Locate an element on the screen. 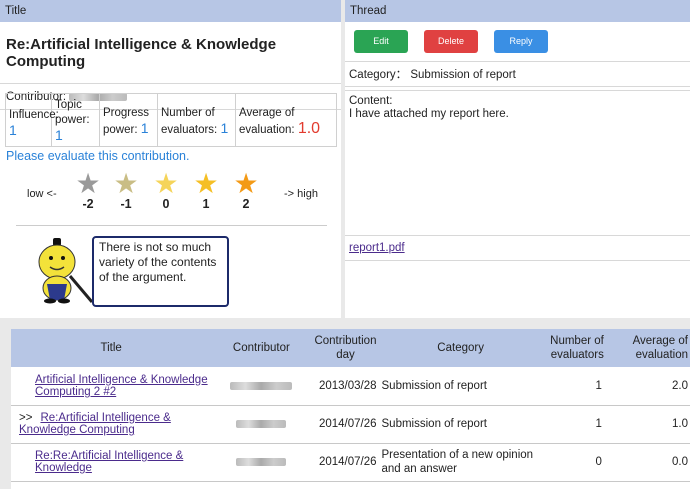 The width and height of the screenshot is (690, 489). star-score: 0 is located at coordinates (166, 204).